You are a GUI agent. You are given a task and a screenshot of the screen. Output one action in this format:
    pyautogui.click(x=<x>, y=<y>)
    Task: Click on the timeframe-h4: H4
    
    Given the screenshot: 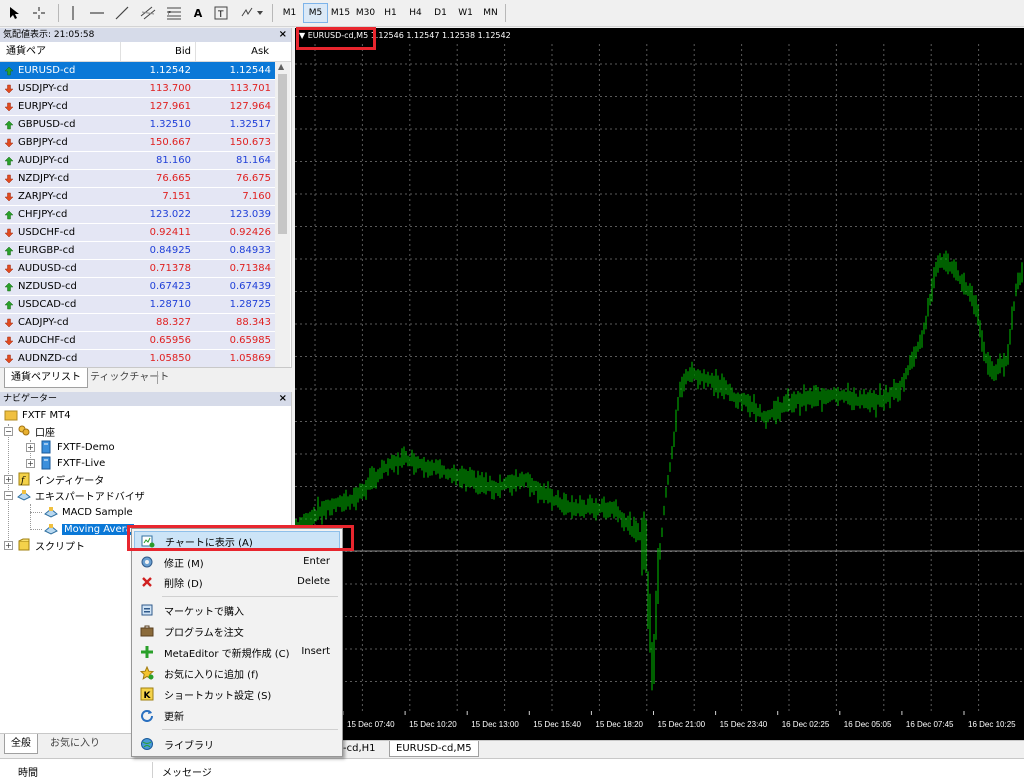 What is the action you would take?
    pyautogui.click(x=415, y=13)
    